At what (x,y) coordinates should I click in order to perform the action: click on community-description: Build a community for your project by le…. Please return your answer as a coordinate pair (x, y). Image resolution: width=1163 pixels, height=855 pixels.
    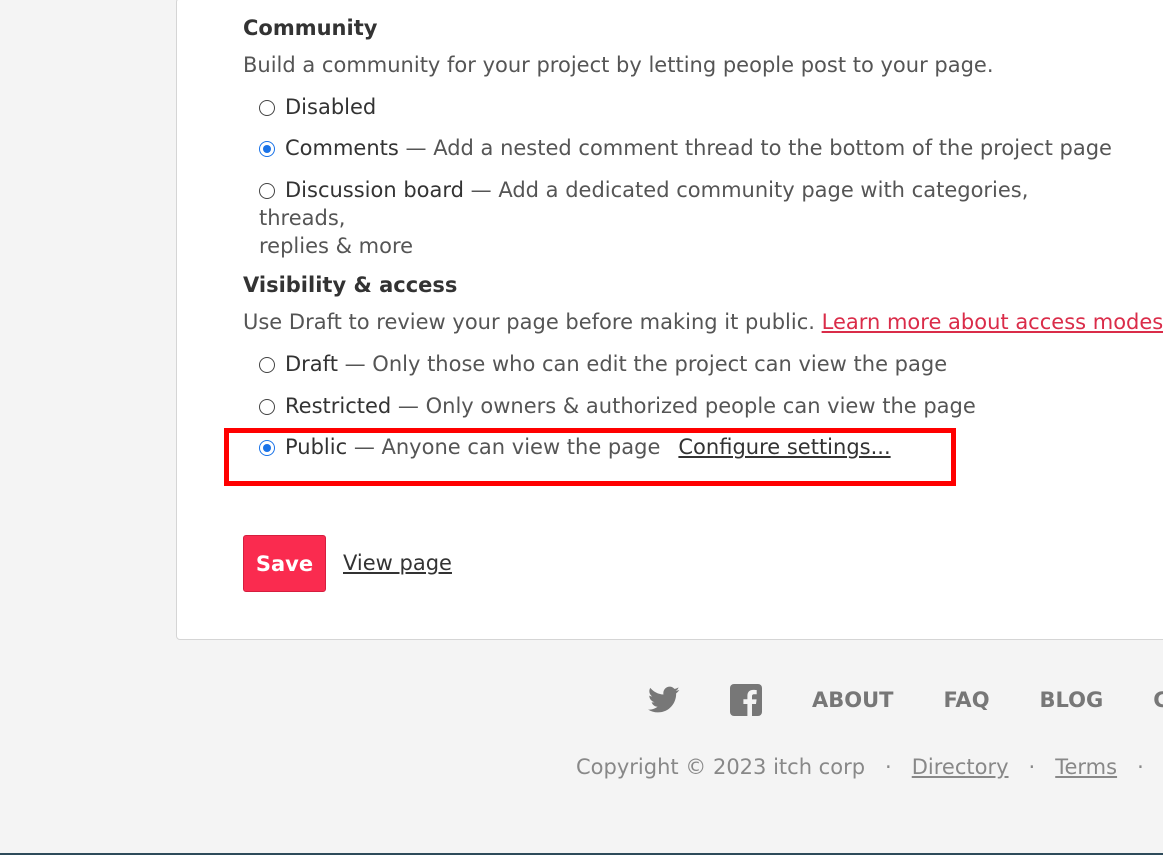
    Looking at the image, I should click on (618, 65).